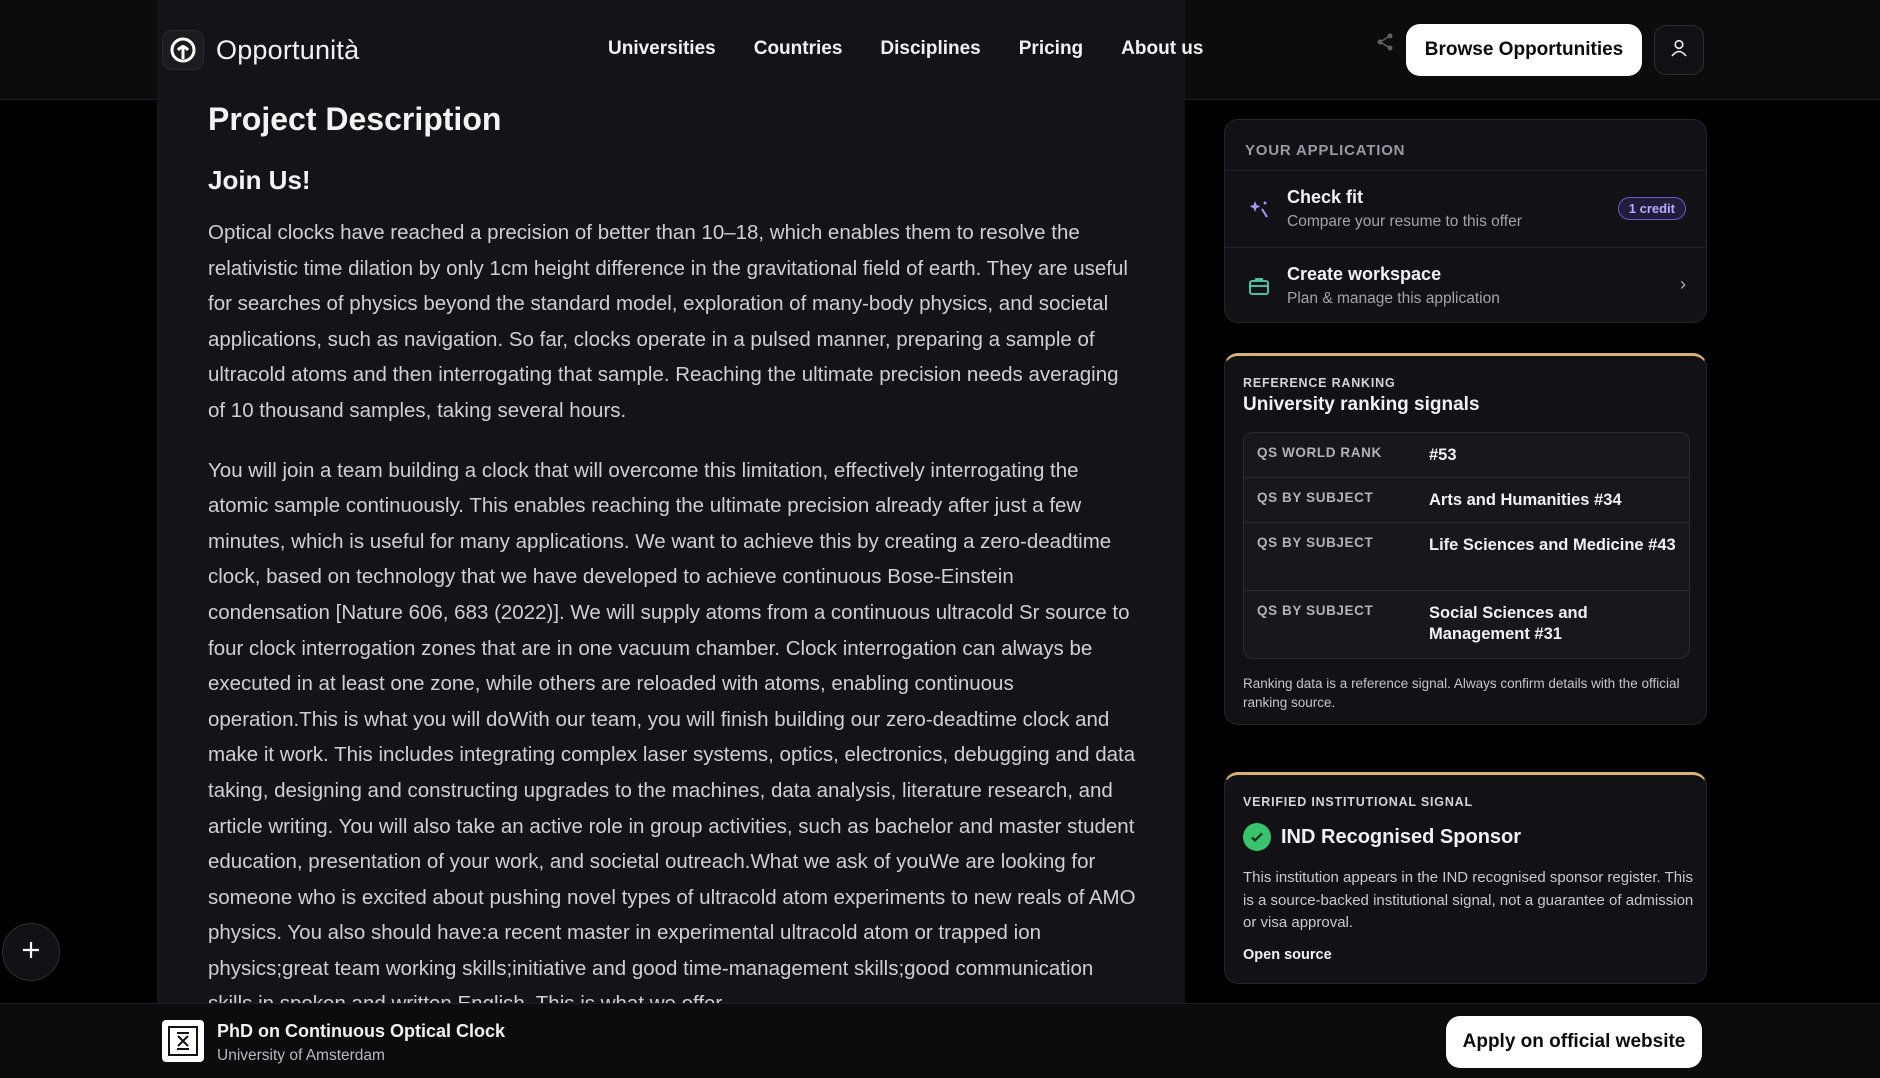  What do you see at coordinates (1508, 623) in the screenshot?
I see `rank-value: Social Sciences and Management #31` at bounding box center [1508, 623].